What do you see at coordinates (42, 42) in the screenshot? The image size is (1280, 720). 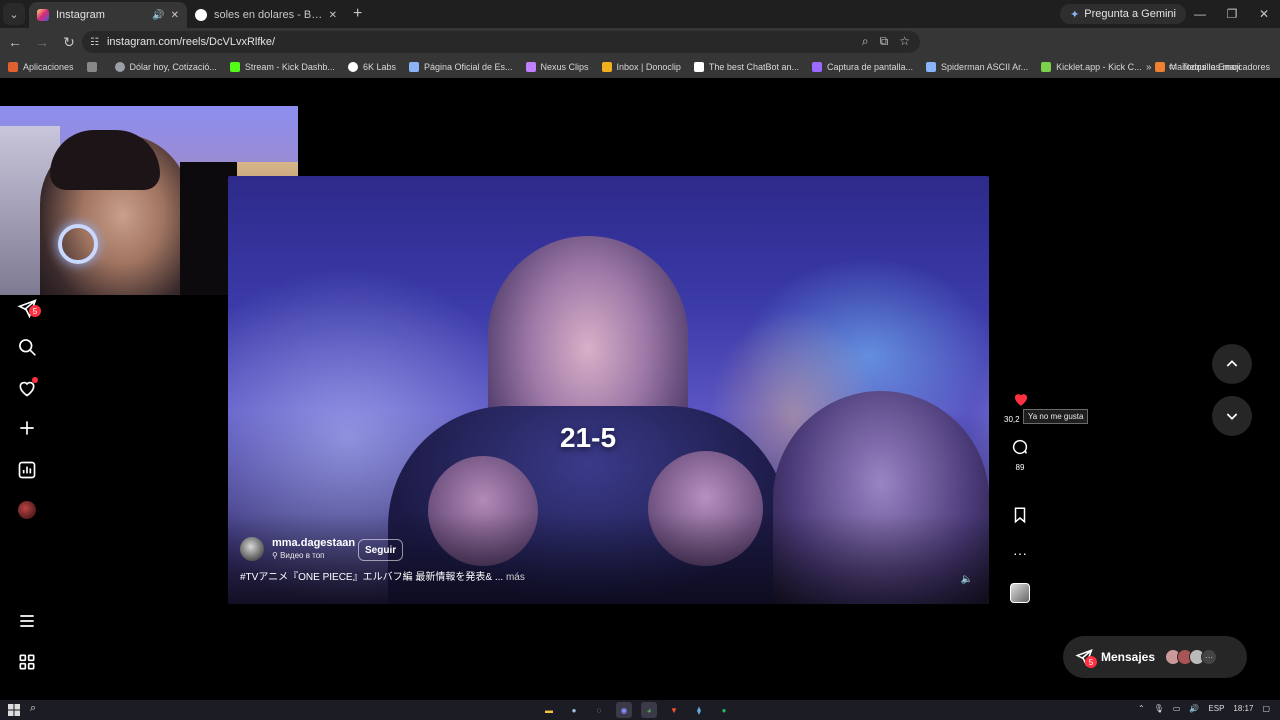 I see `forward-arrow-icon: →` at bounding box center [42, 42].